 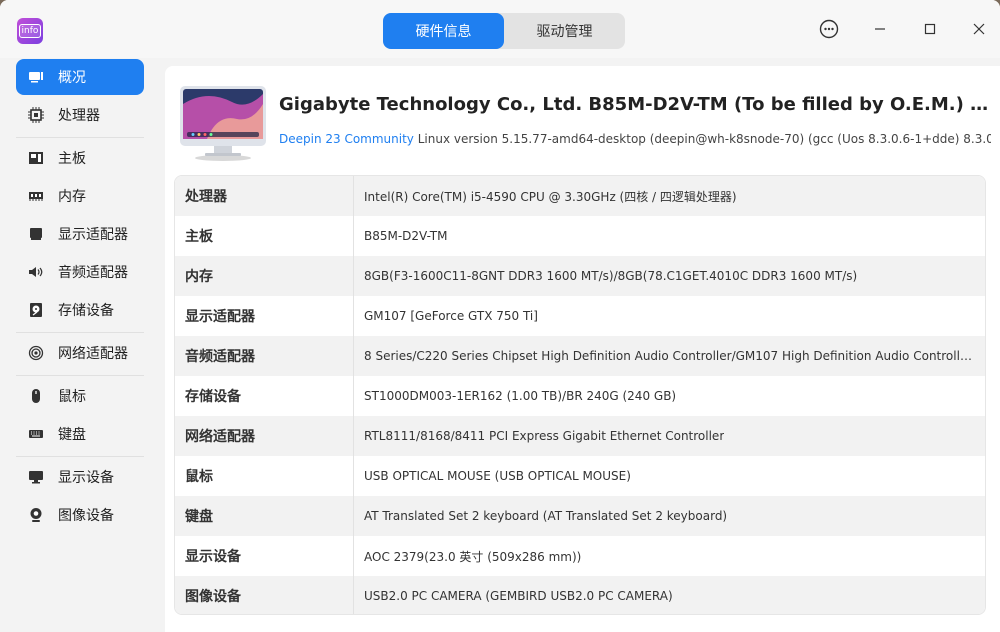 I want to click on row-key: 网络适配器, so click(x=264, y=436).